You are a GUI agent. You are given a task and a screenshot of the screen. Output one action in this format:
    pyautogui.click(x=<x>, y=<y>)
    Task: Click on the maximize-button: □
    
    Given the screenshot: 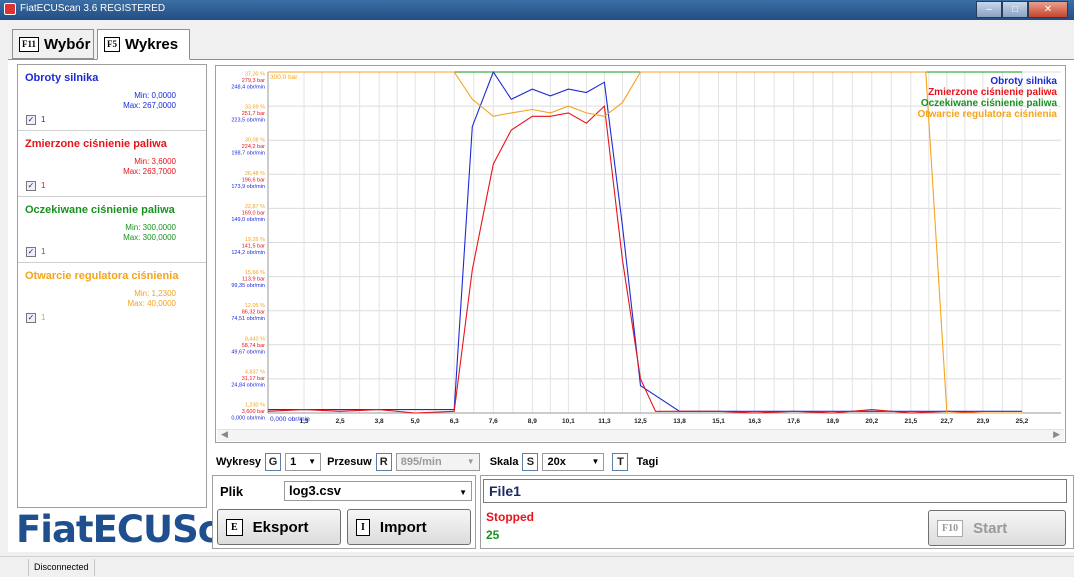 What is the action you would take?
    pyautogui.click(x=1015, y=9)
    